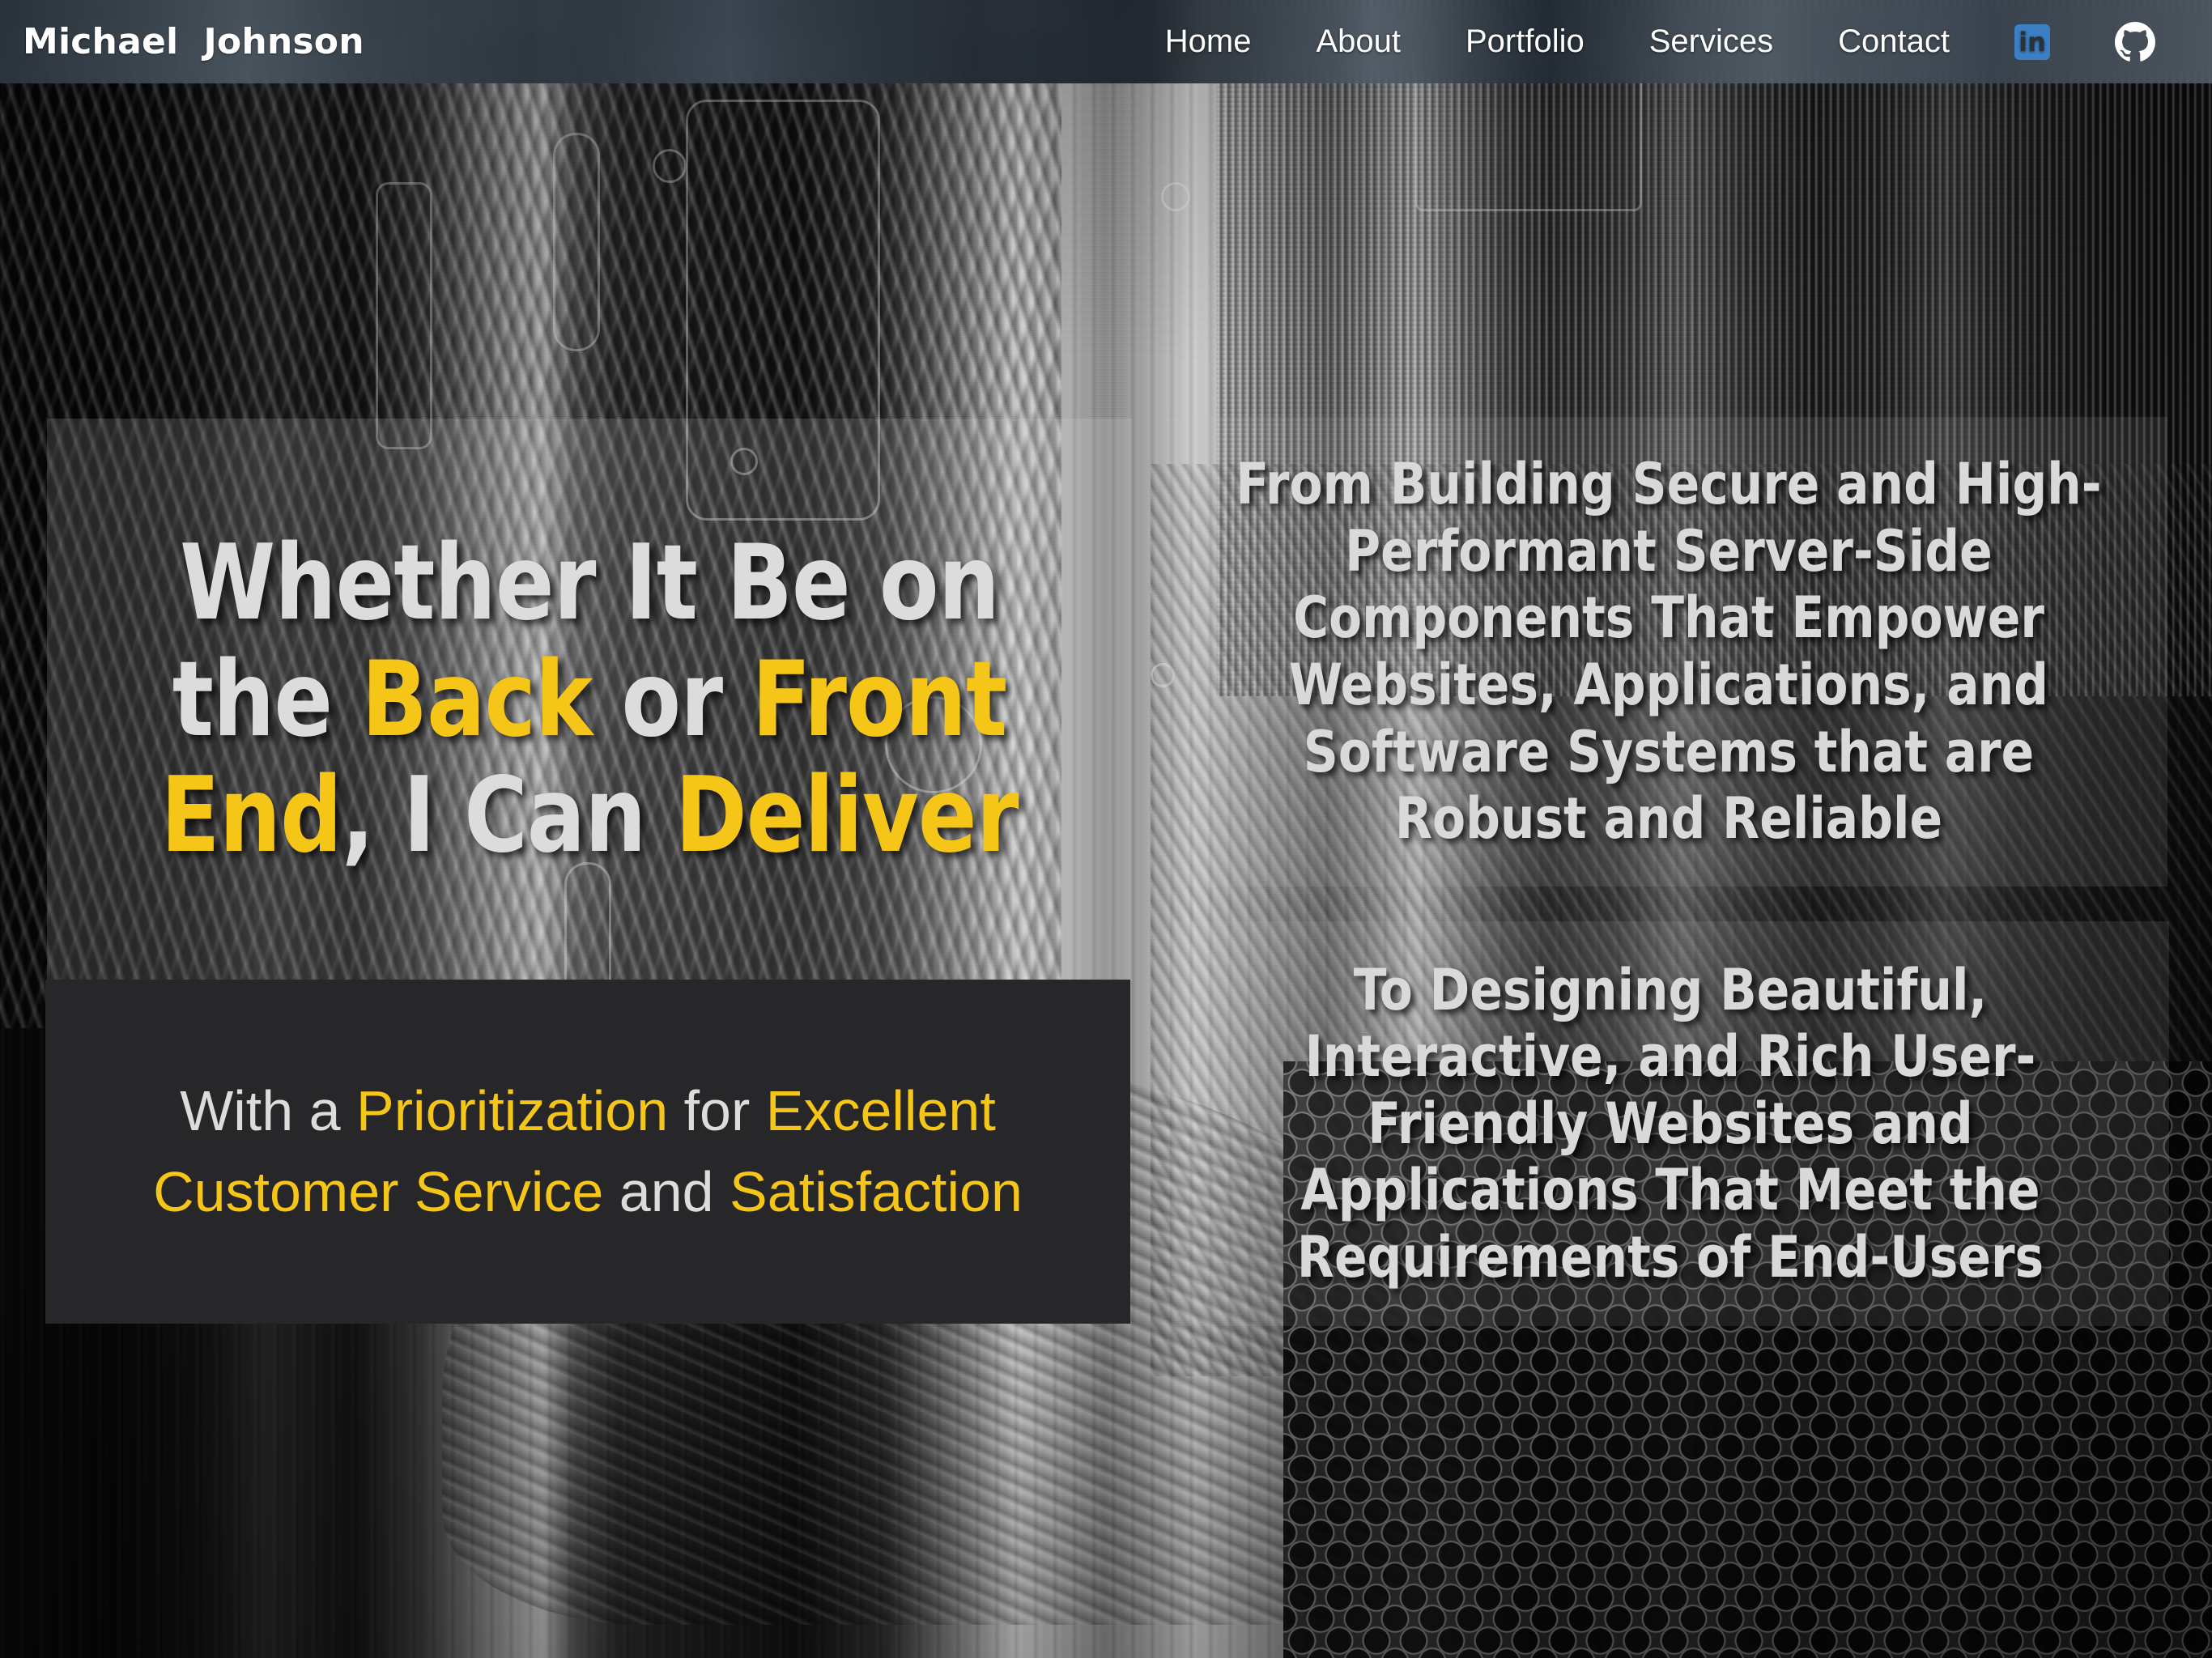 The height and width of the screenshot is (1658, 2212). What do you see at coordinates (477, 699) in the screenshot?
I see `highlighted-word: Back` at bounding box center [477, 699].